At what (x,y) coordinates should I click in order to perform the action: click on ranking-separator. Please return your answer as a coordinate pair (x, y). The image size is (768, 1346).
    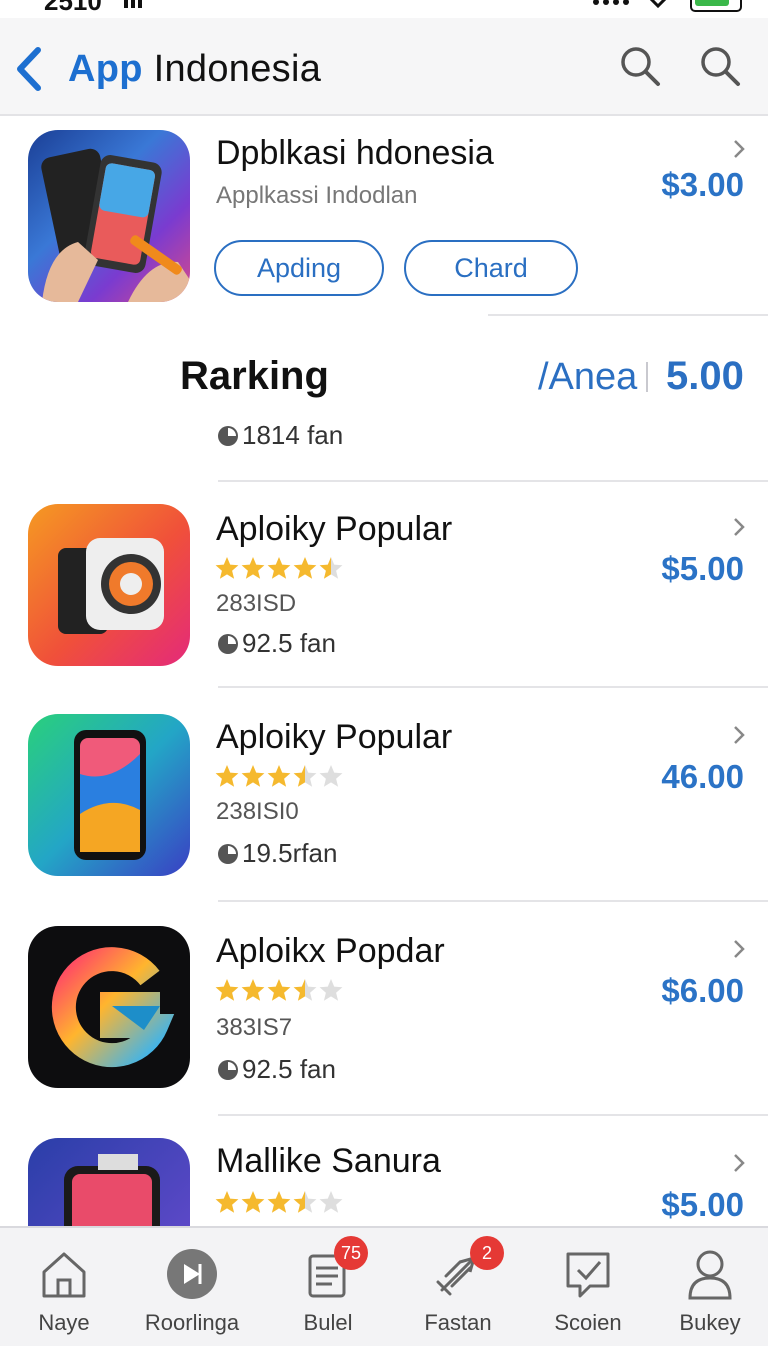
    Looking at the image, I should click on (647, 377).